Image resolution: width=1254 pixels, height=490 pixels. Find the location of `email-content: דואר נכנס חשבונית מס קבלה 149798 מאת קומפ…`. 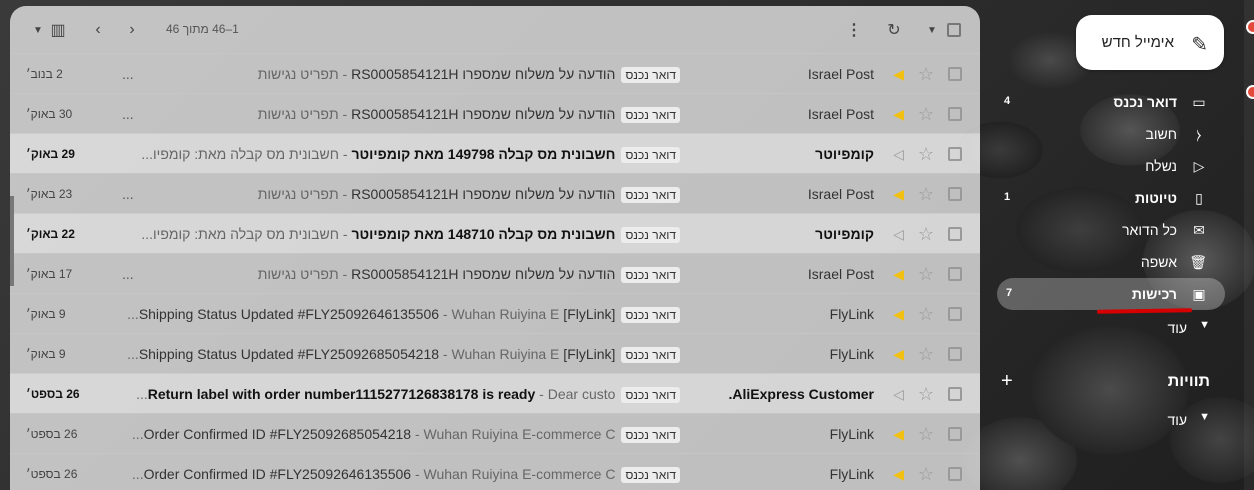

email-content: דואר נכנס חשבונית מס קבלה 149798 מאת קומפ… is located at coordinates (400, 154).